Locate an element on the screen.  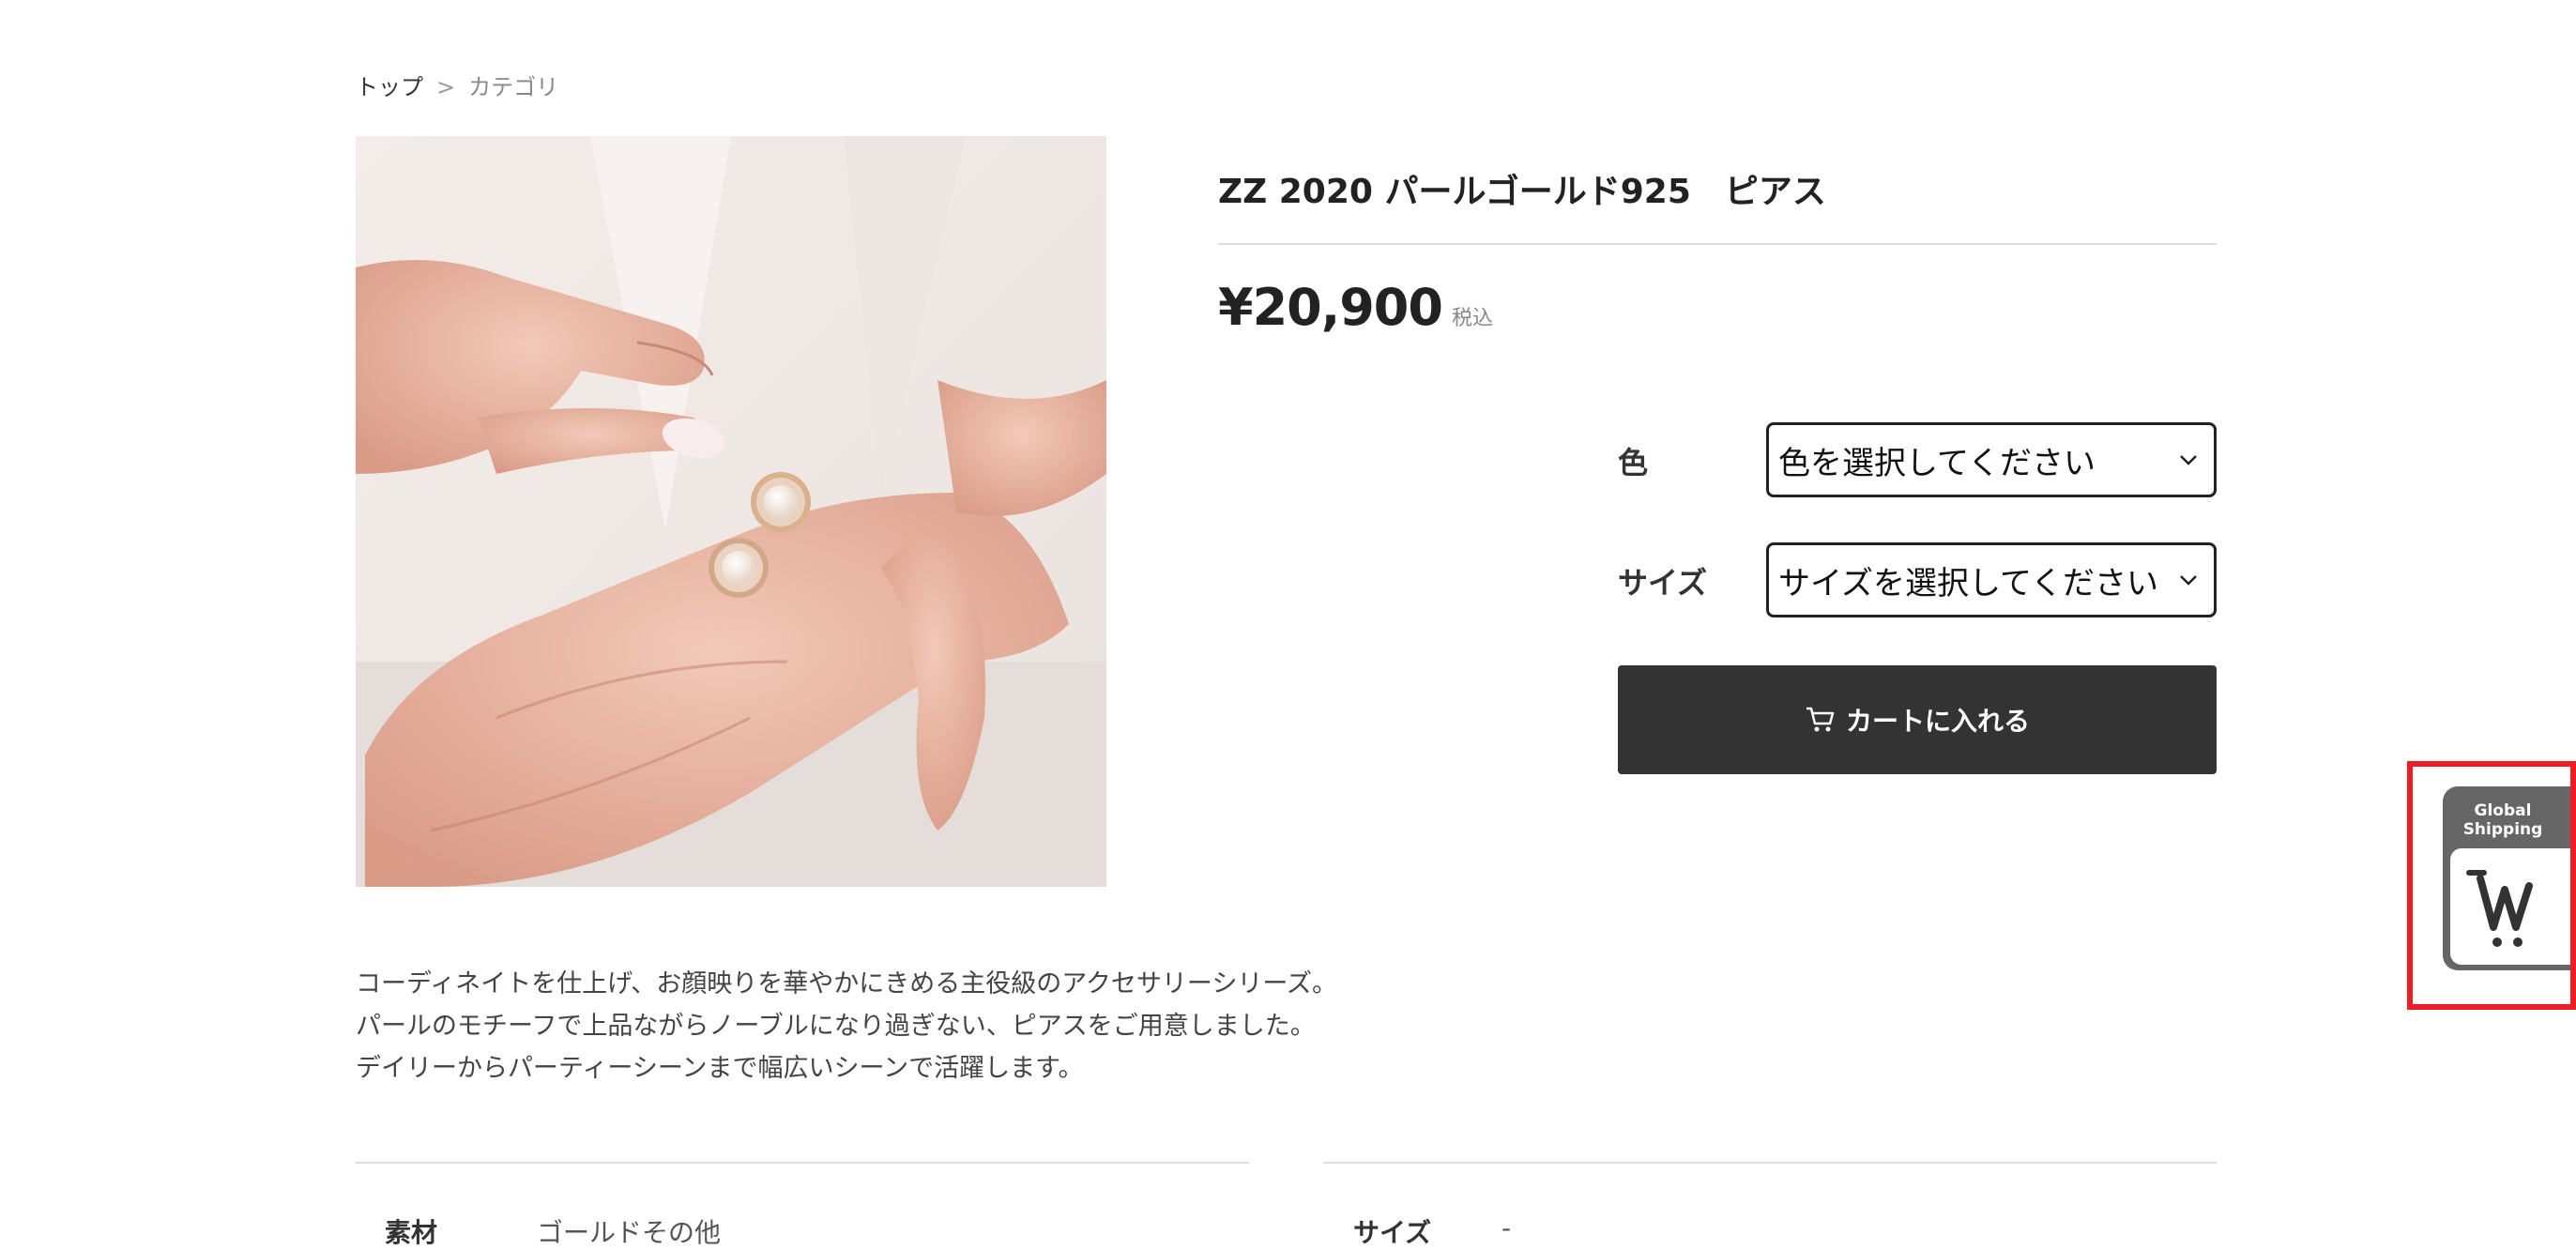
tax-label: 税込 is located at coordinates (1472, 319).